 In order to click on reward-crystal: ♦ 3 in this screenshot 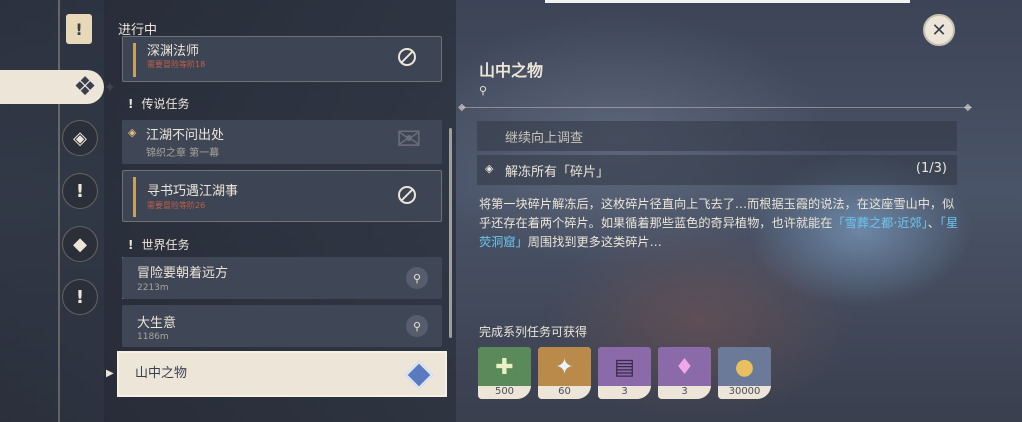, I will do `click(684, 373)`.